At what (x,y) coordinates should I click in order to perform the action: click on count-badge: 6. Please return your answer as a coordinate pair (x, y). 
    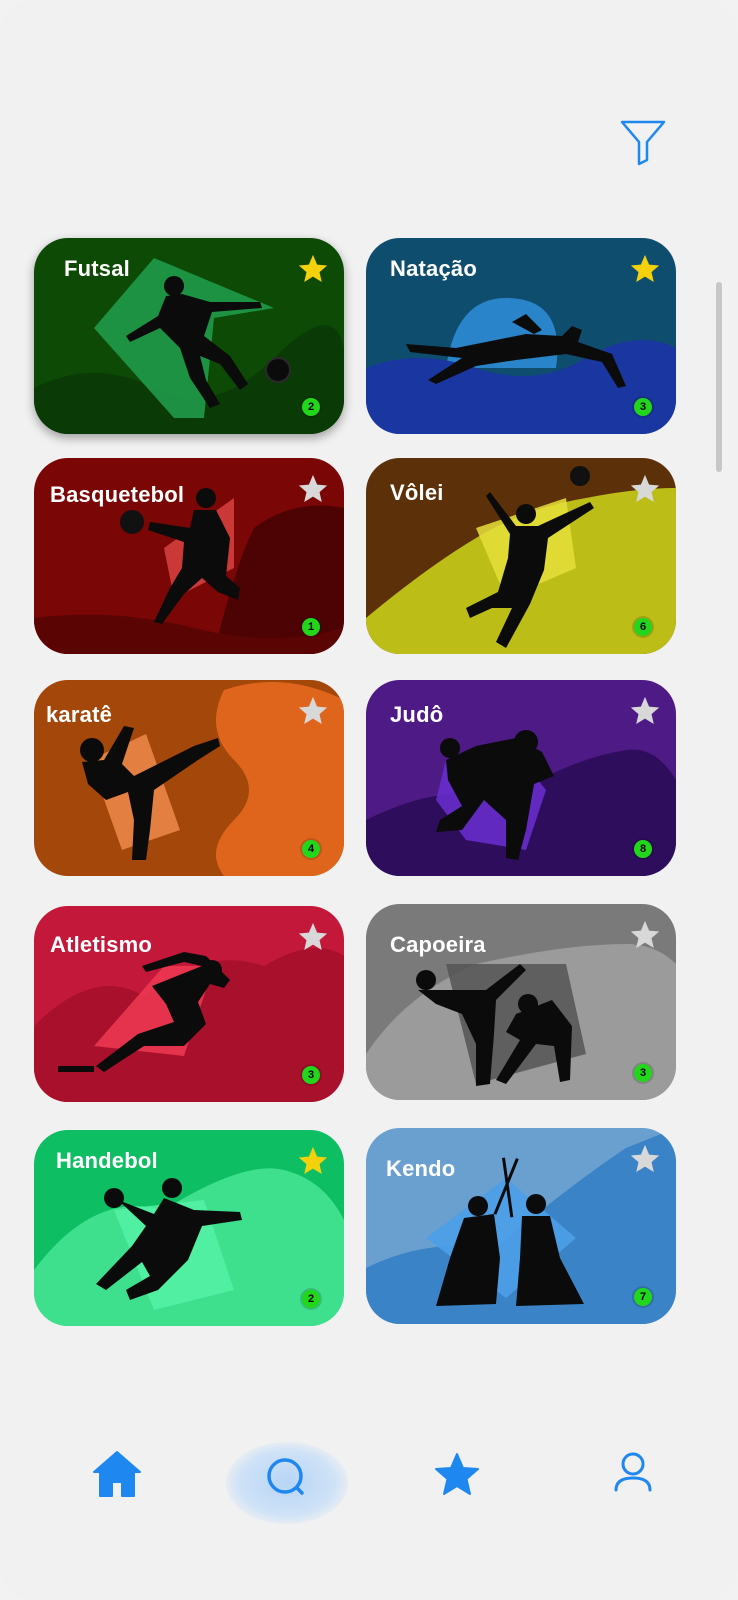
    Looking at the image, I should click on (643, 627).